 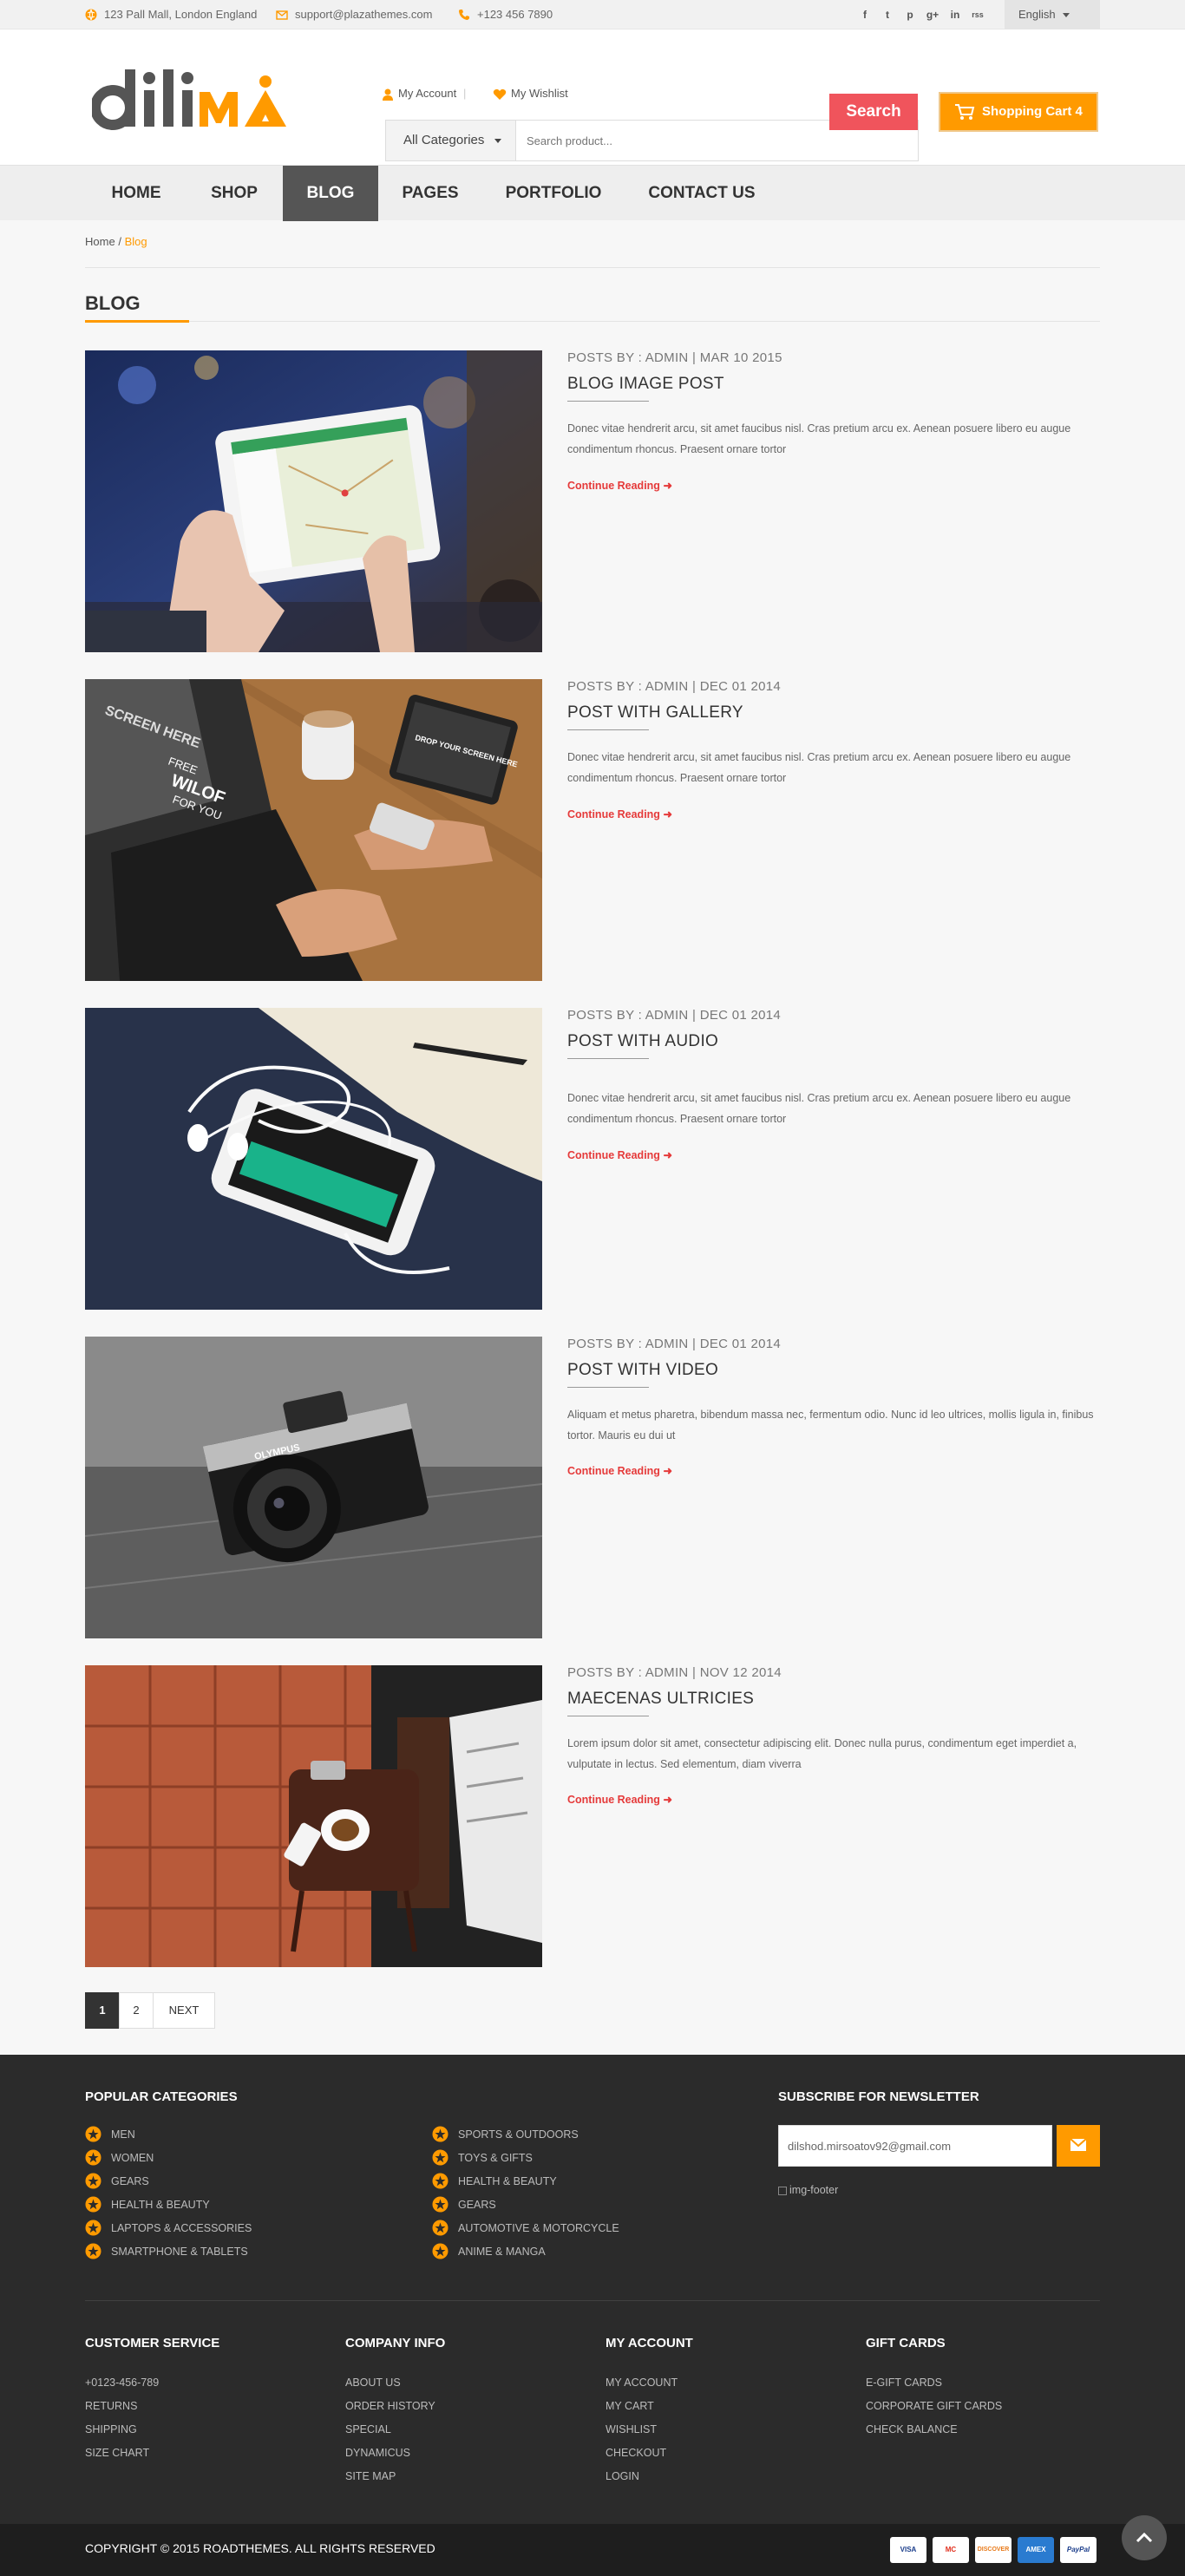 What do you see at coordinates (116, 241) in the screenshot?
I see `breadcrumb: Home / Blog` at bounding box center [116, 241].